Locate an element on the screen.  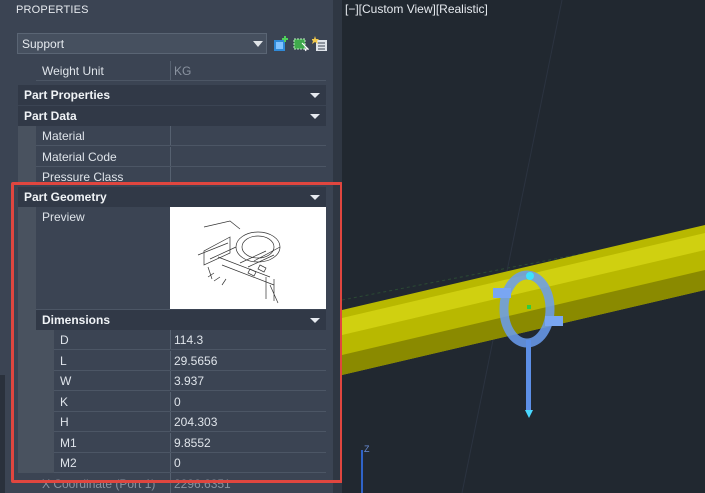
part-properties-header: Part Properties is located at coordinates (172, 95).